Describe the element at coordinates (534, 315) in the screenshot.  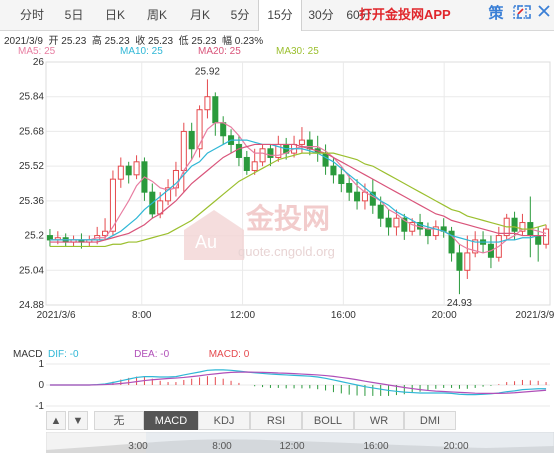
I see `x-tick-label: 2021/3/9` at that location.